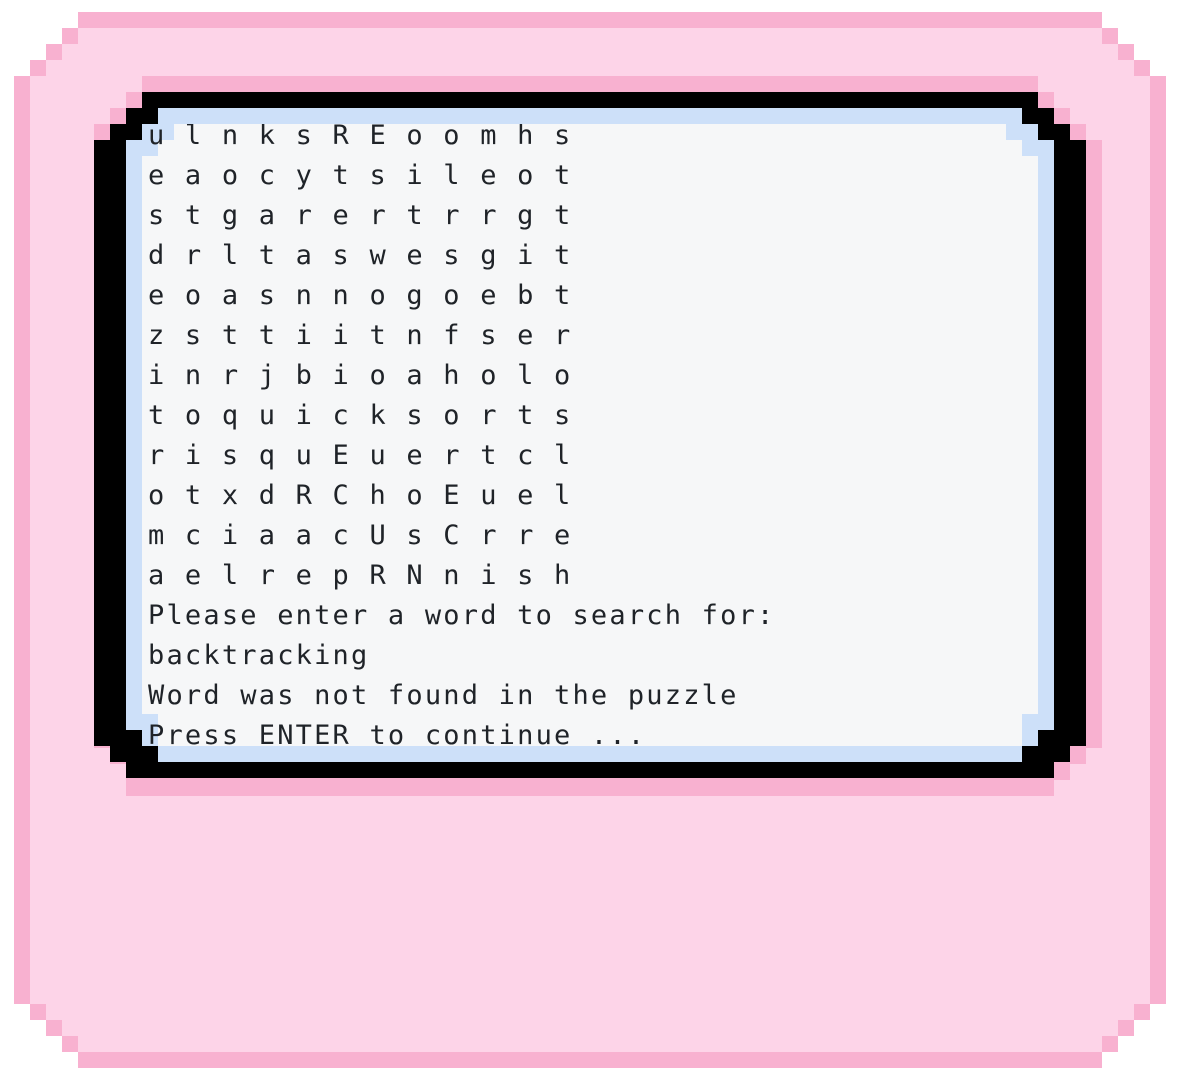 The height and width of the screenshot is (1080, 1179). What do you see at coordinates (461, 656) in the screenshot?
I see `search-input-echo: backtracking` at bounding box center [461, 656].